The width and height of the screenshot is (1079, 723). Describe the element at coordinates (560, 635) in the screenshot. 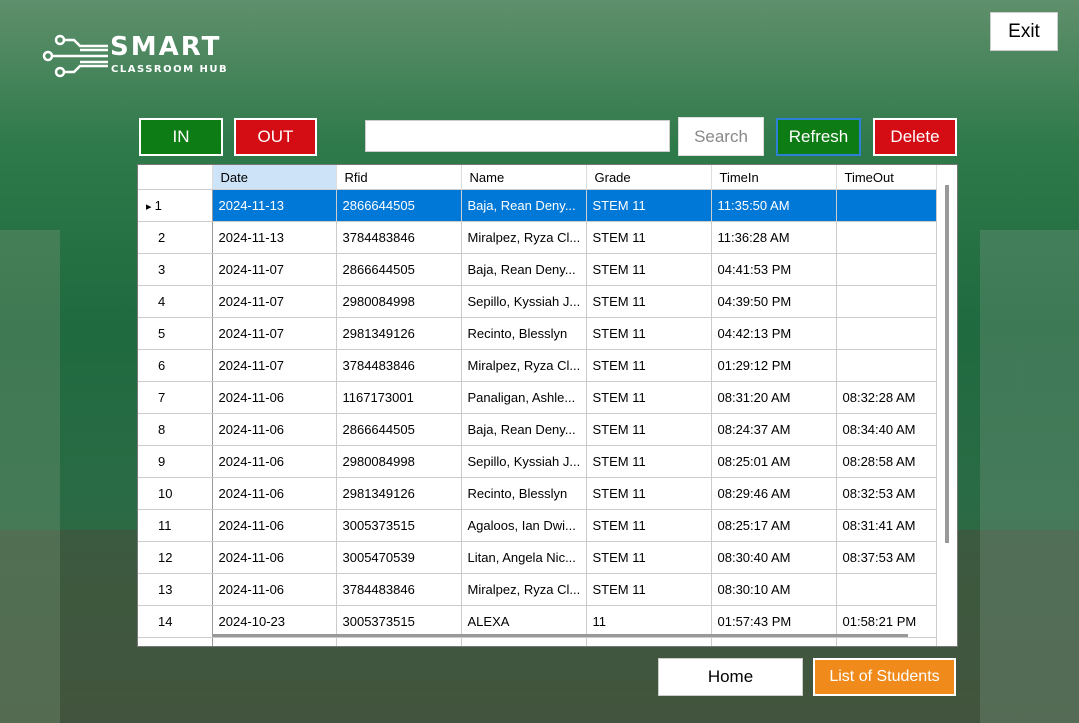

I see `horizontal-scrollbar` at that location.